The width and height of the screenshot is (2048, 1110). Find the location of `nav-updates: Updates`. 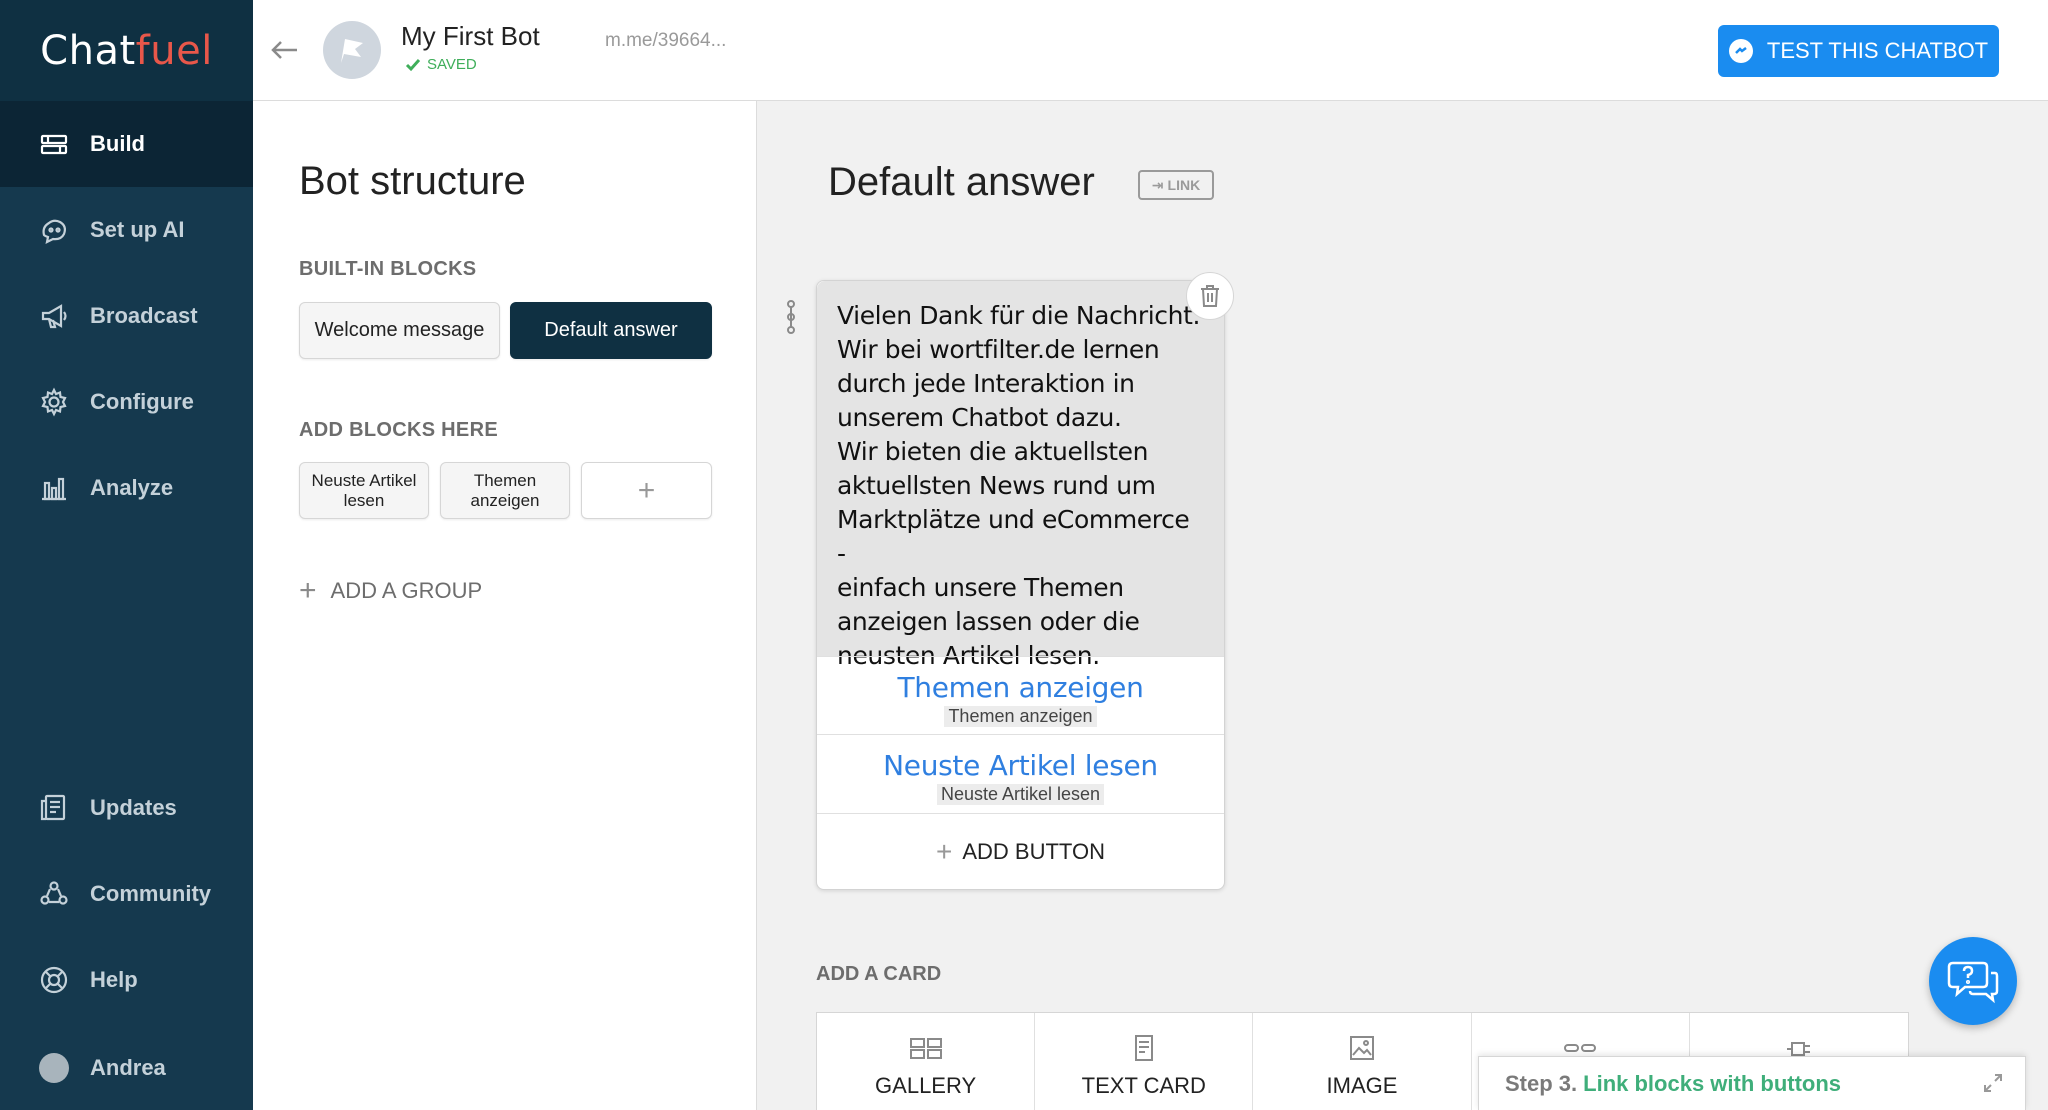

nav-updates: Updates is located at coordinates (126, 808).